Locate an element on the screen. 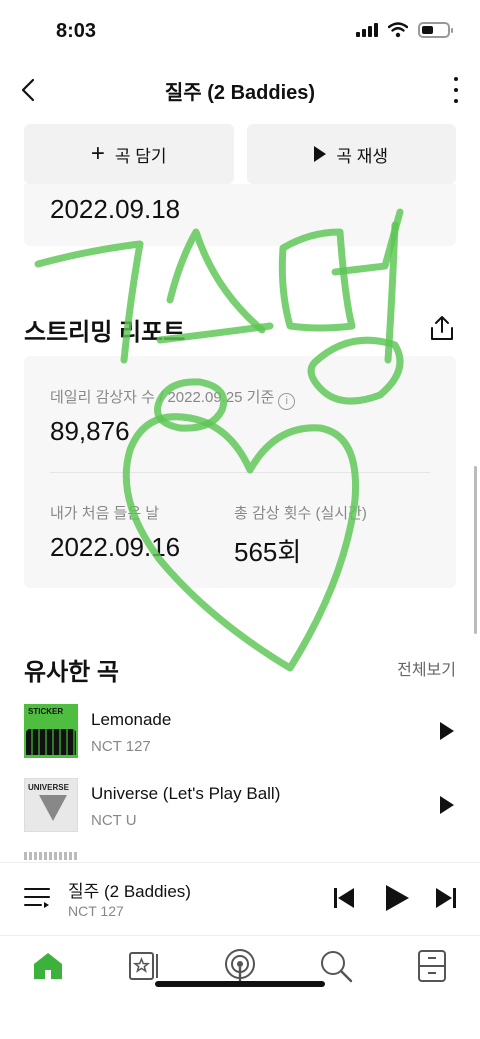 This screenshot has width=480, height=1039. add-song-button: + 곡 담기 is located at coordinates (129, 154).